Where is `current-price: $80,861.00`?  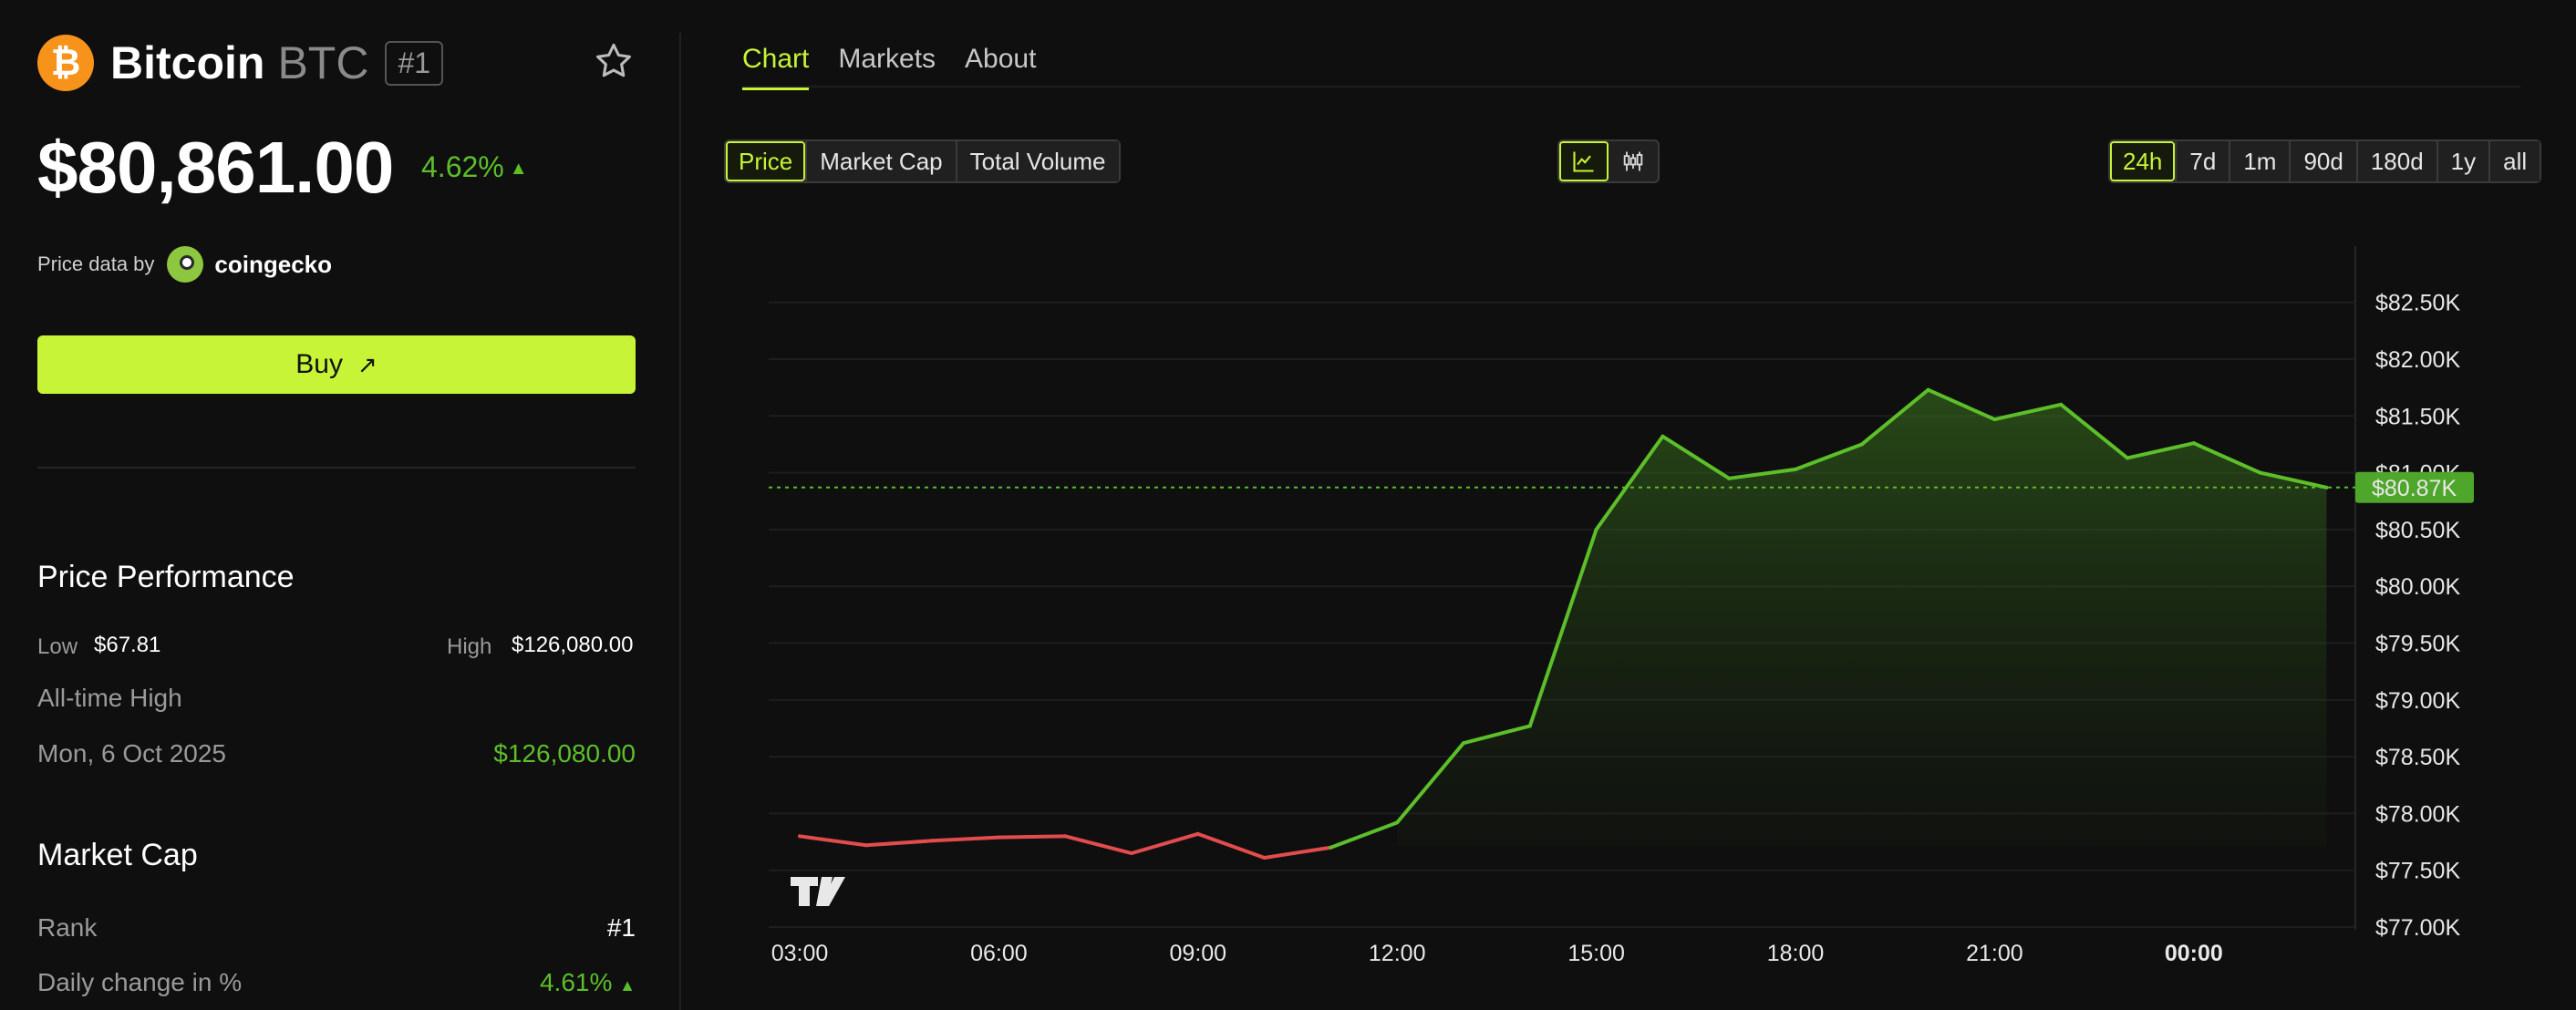
current-price: $80,861.00 is located at coordinates (215, 167).